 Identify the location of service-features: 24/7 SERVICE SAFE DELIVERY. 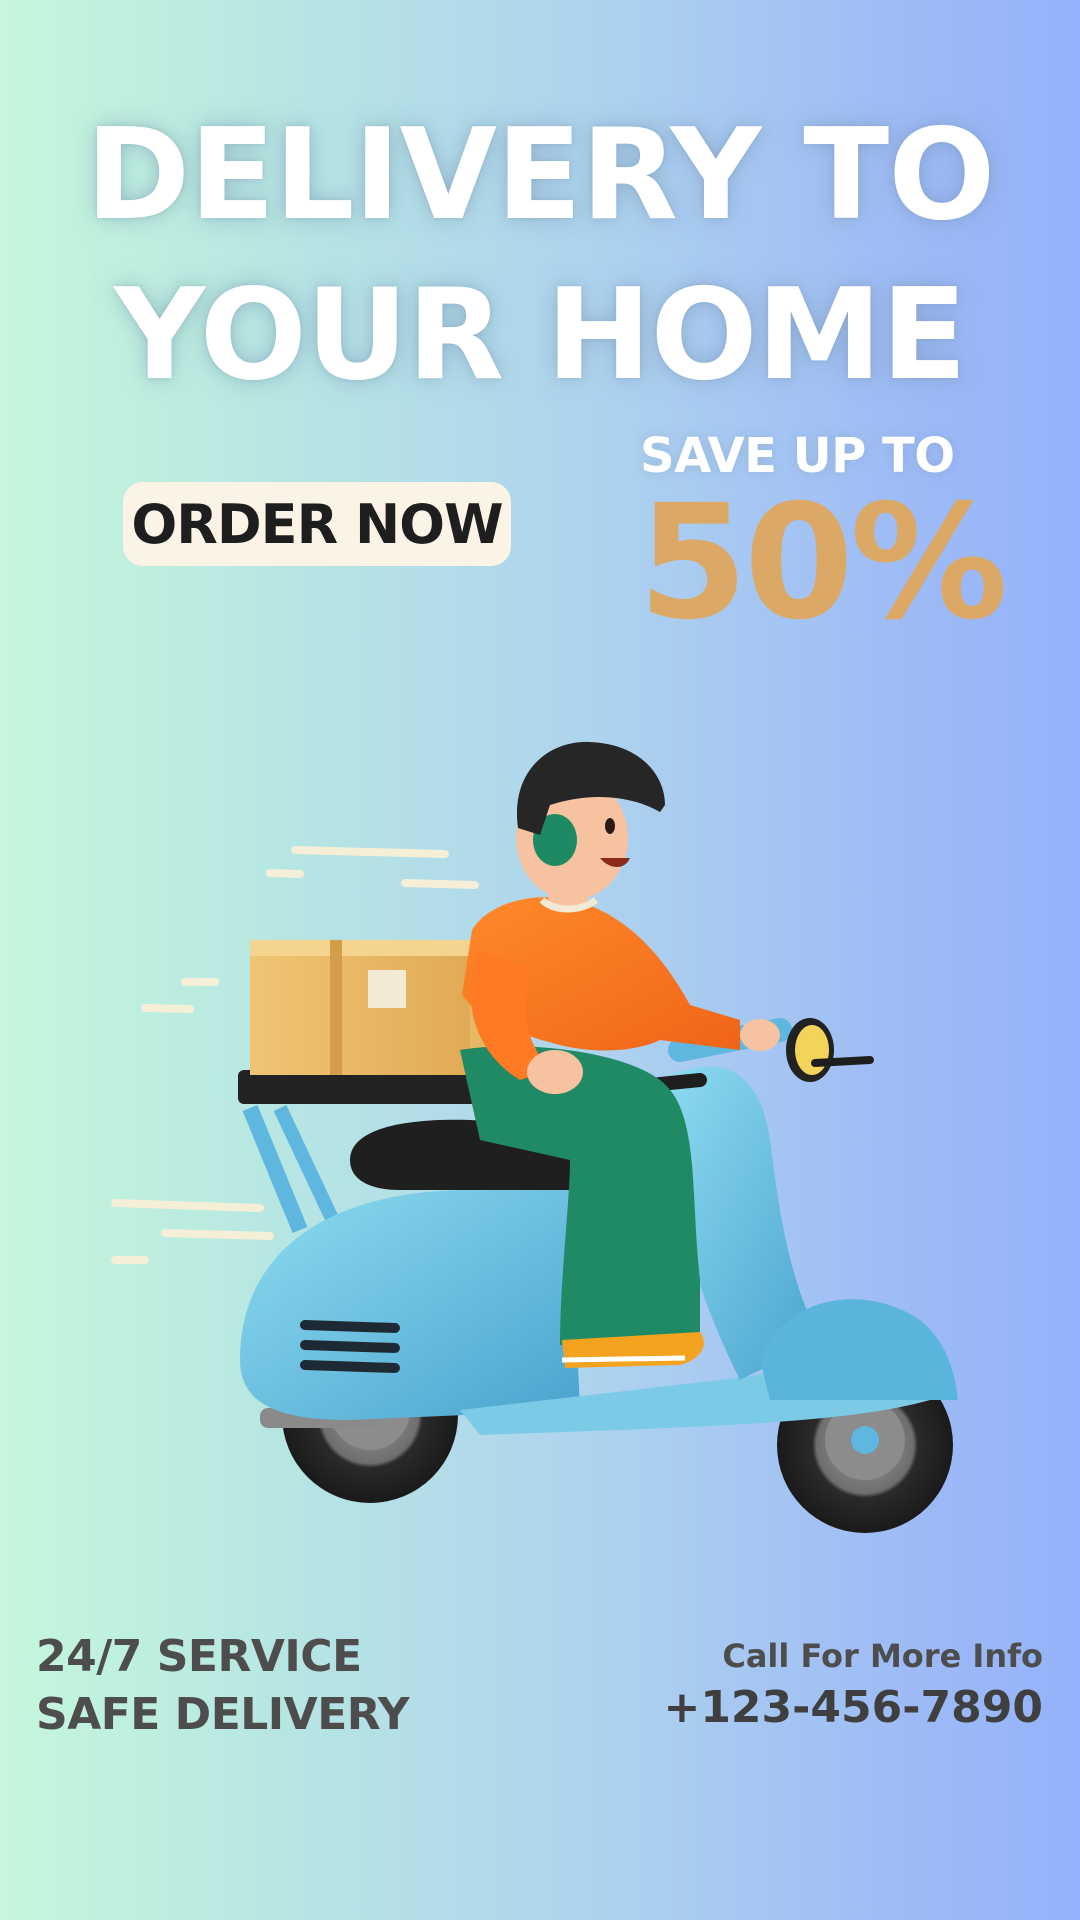
(223, 1686).